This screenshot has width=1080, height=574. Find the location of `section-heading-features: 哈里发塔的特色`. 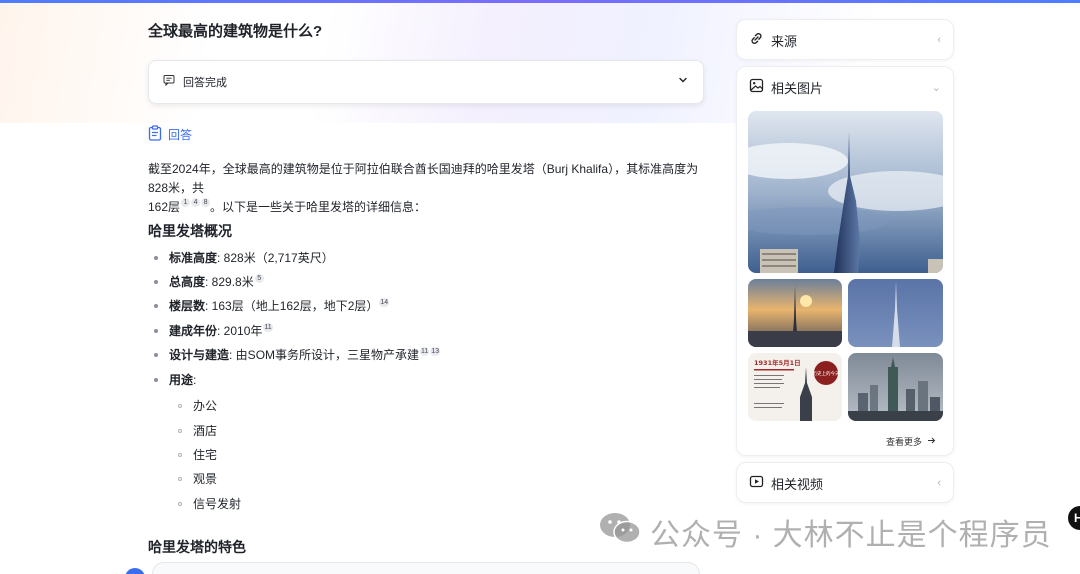

section-heading-features: 哈里发塔的特色 is located at coordinates (197, 547).